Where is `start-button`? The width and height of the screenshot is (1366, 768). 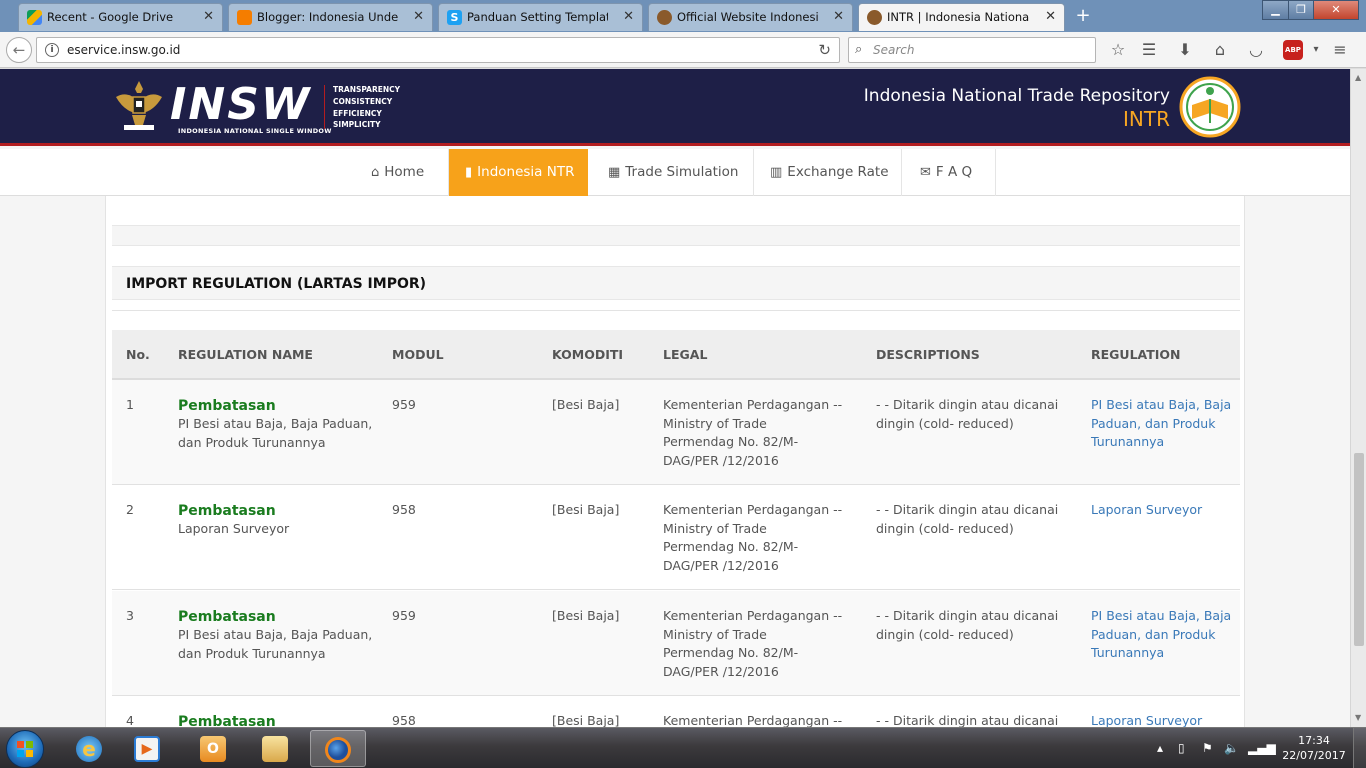 start-button is located at coordinates (25, 749).